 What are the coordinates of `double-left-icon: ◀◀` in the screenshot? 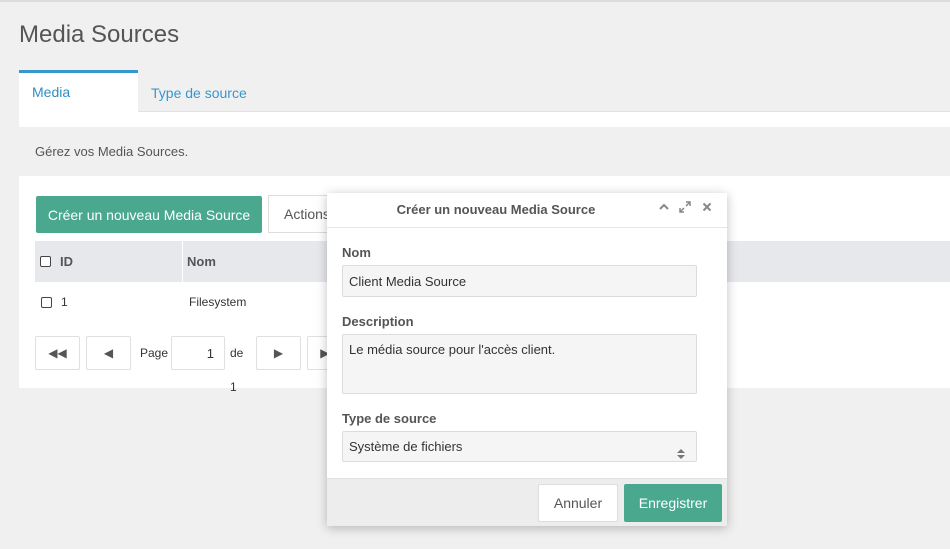 It's located at (57, 353).